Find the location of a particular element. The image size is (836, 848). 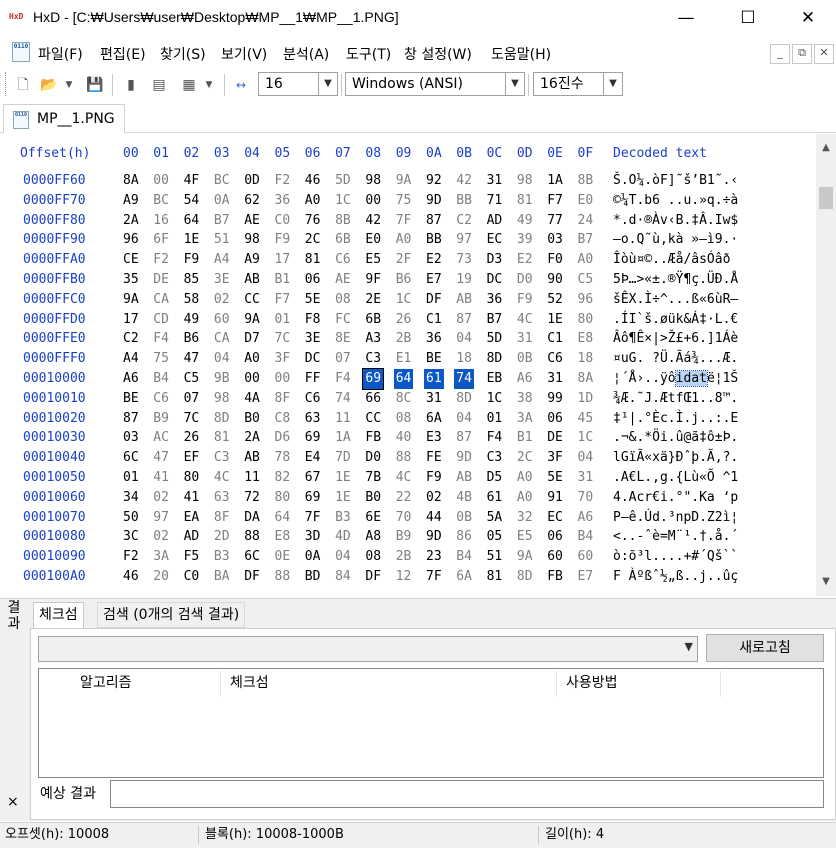

hex-byte-cell: 07 is located at coordinates (192, 399).